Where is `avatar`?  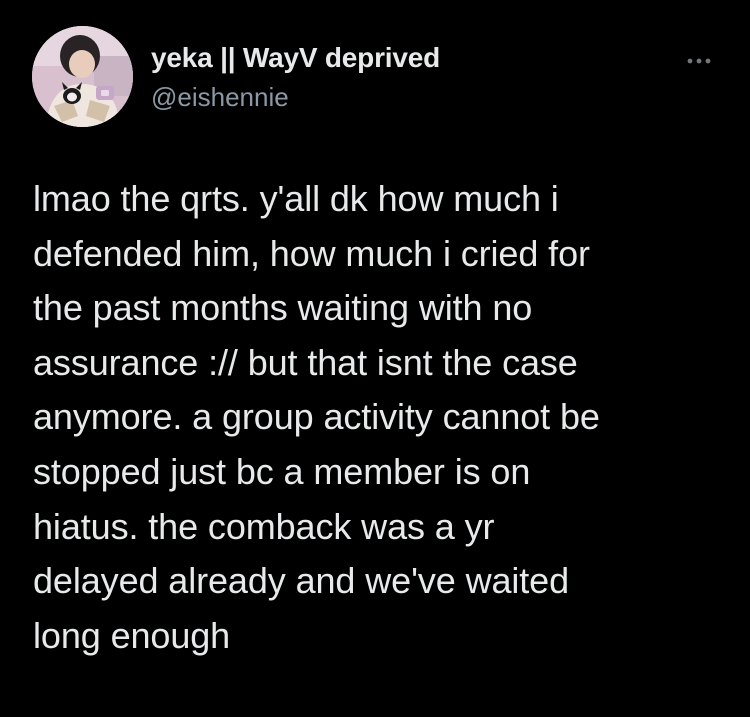 avatar is located at coordinates (82, 76).